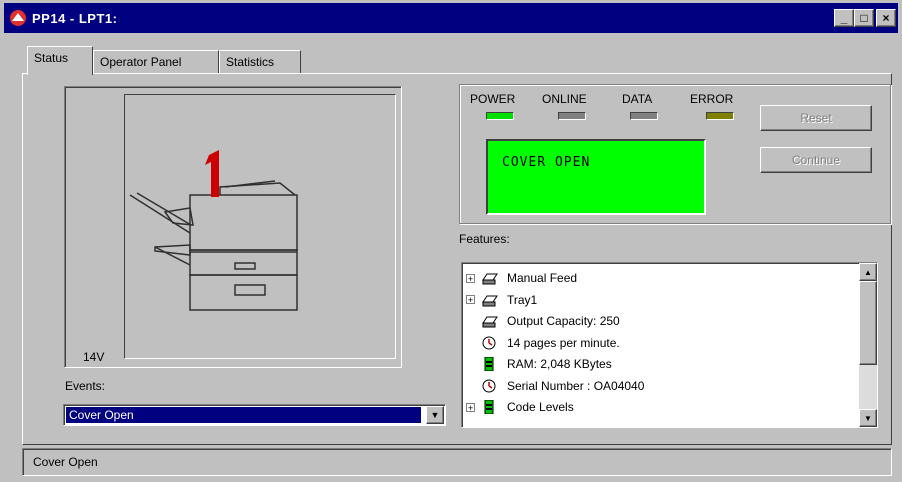 The image size is (902, 482). Describe the element at coordinates (451, 18) in the screenshot. I see `title-bar: PP14 - LPT1: _ □ ×` at that location.